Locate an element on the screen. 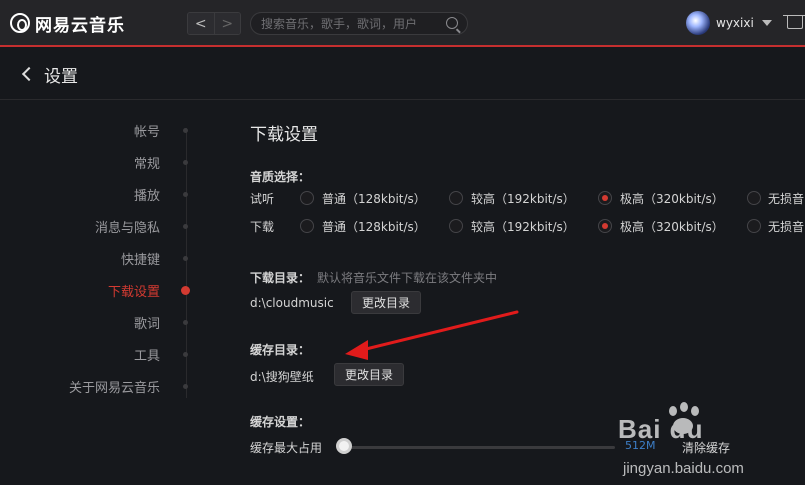  download-radio-normal is located at coordinates (307, 226).